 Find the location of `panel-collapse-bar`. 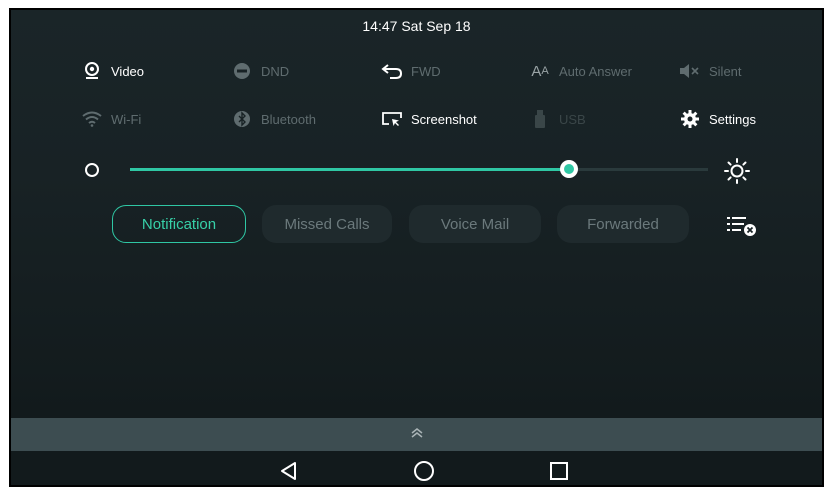

panel-collapse-bar is located at coordinates (416, 434).